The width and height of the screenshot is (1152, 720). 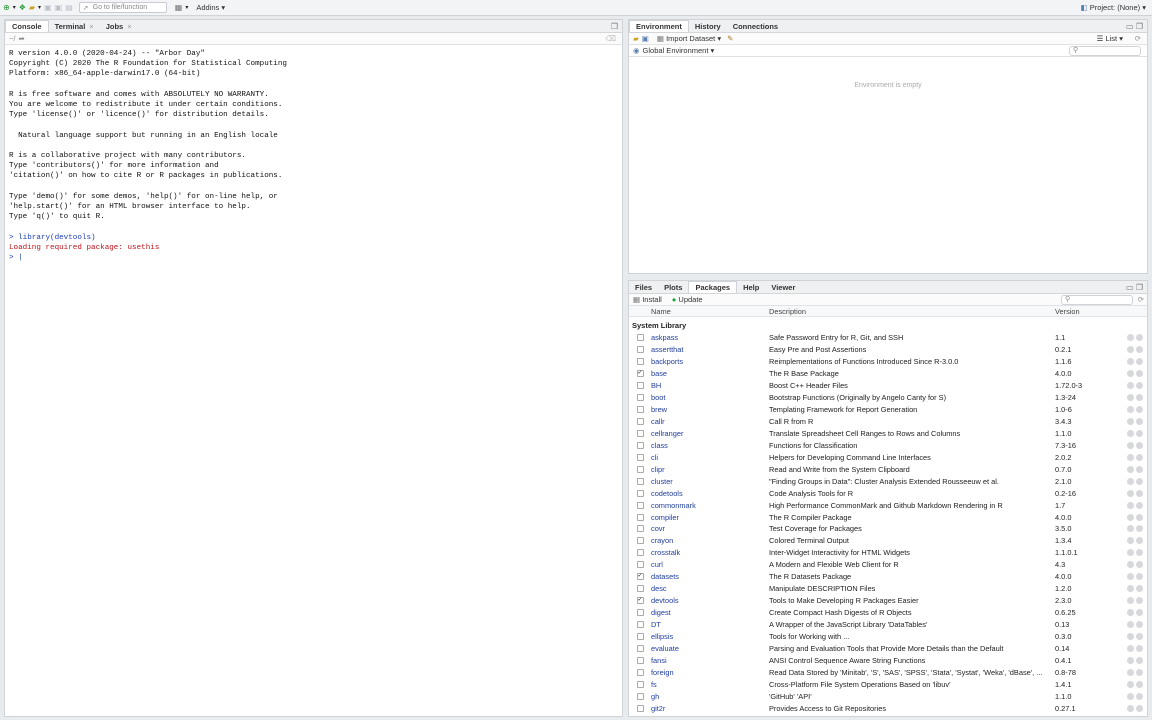 What do you see at coordinates (710, 684) in the screenshot?
I see `package-name-link: fs` at bounding box center [710, 684].